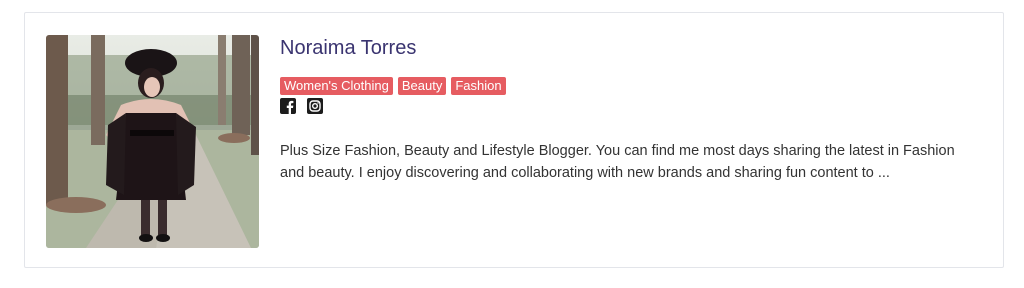  What do you see at coordinates (422, 86) in the screenshot?
I see `tag-beauty: Beauty` at bounding box center [422, 86].